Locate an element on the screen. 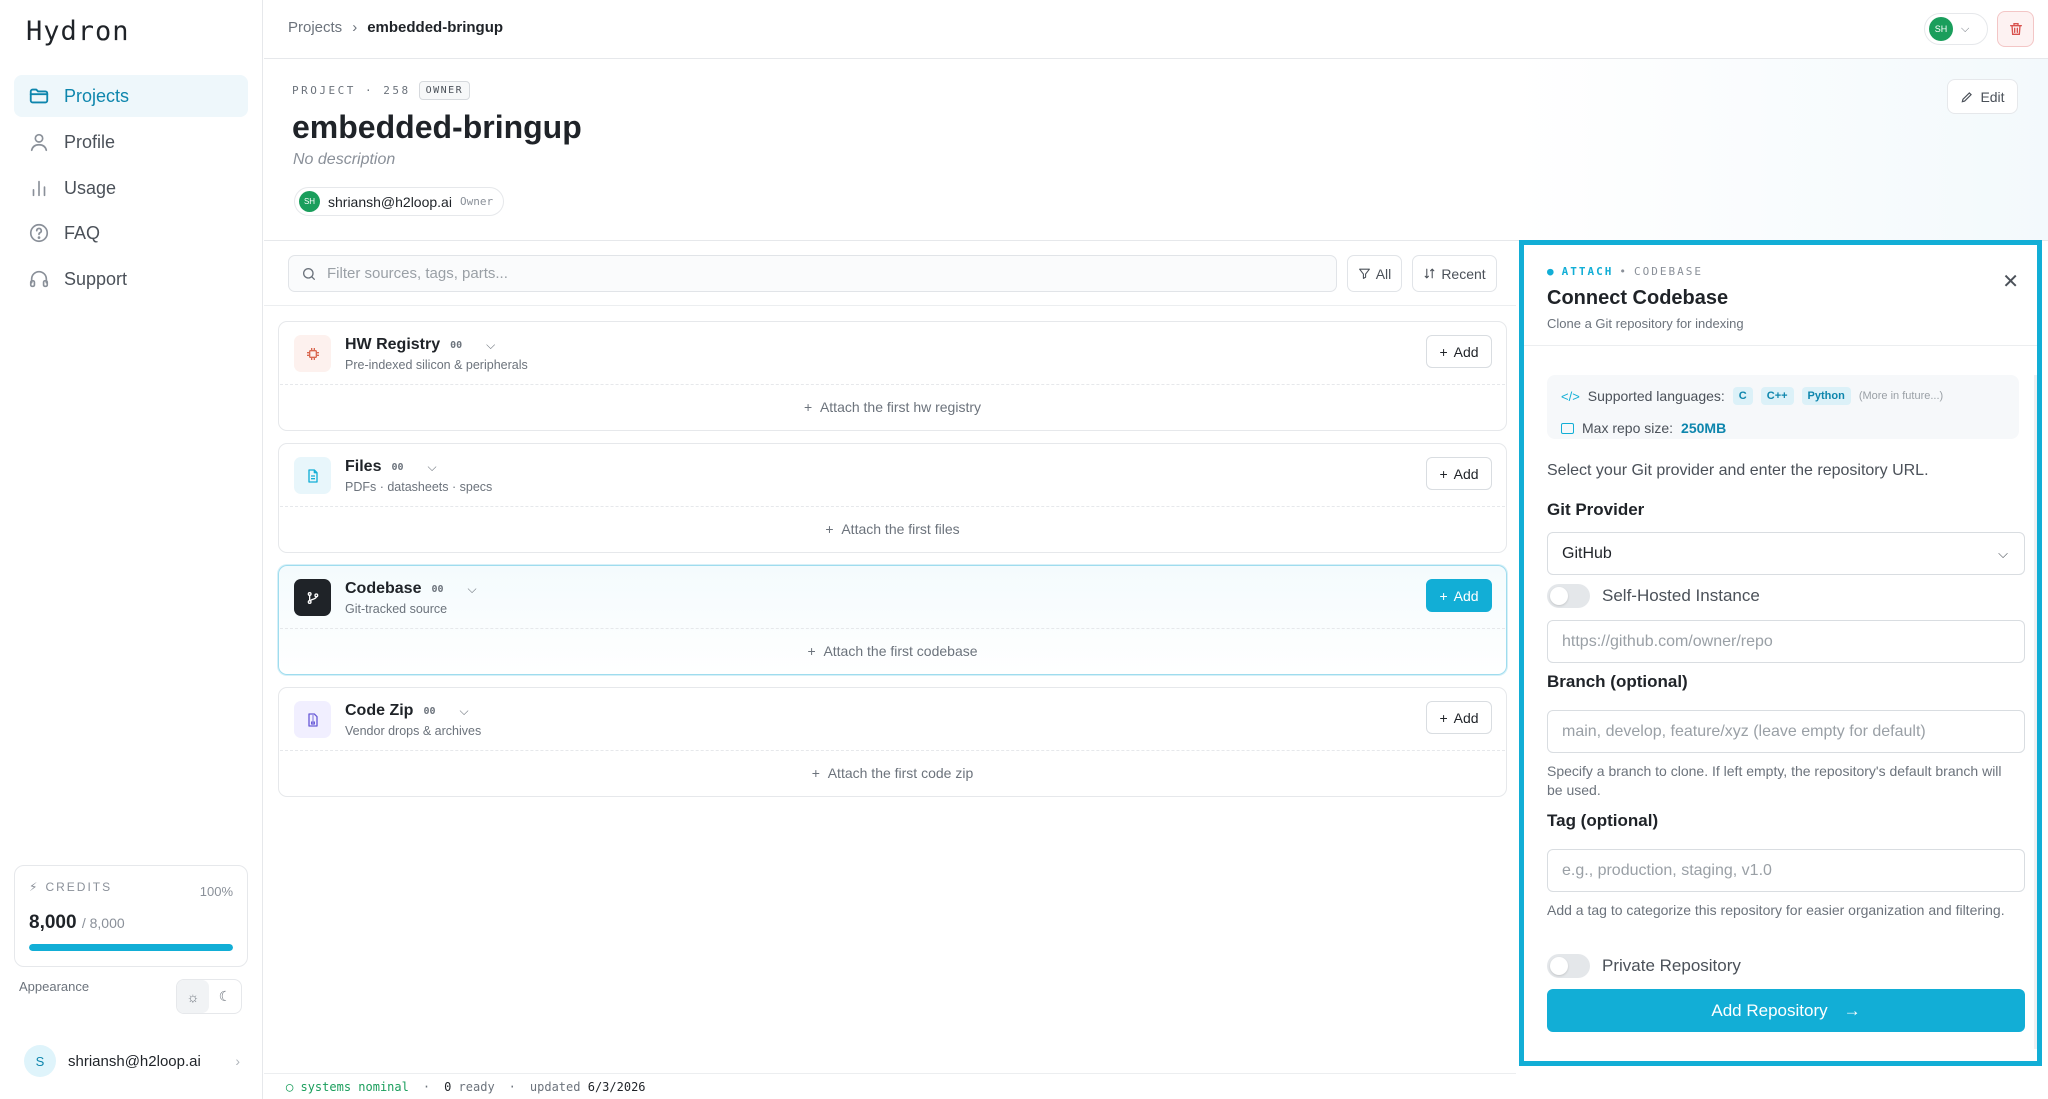  sun-icon: ☼ is located at coordinates (193, 996).